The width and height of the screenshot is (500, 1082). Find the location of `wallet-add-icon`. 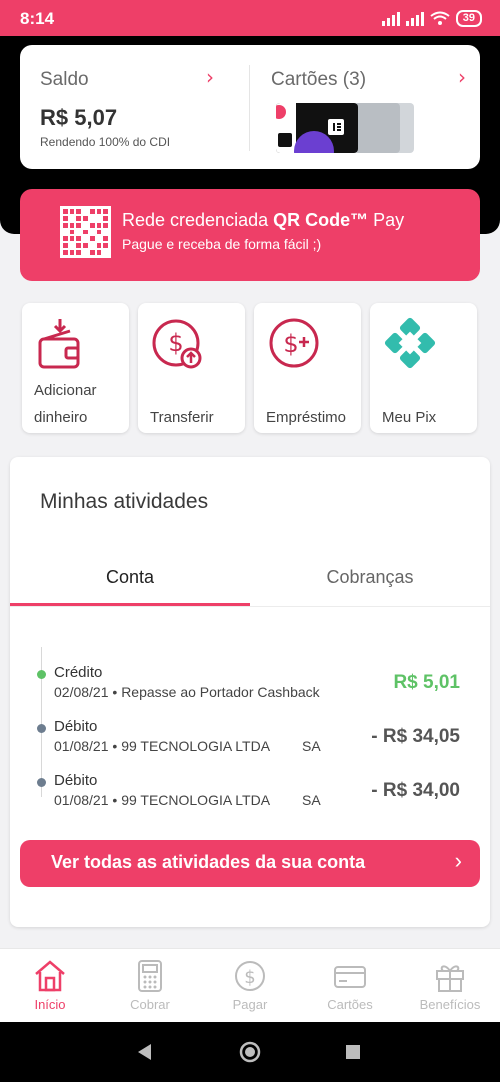

wallet-add-icon is located at coordinates (59, 344).